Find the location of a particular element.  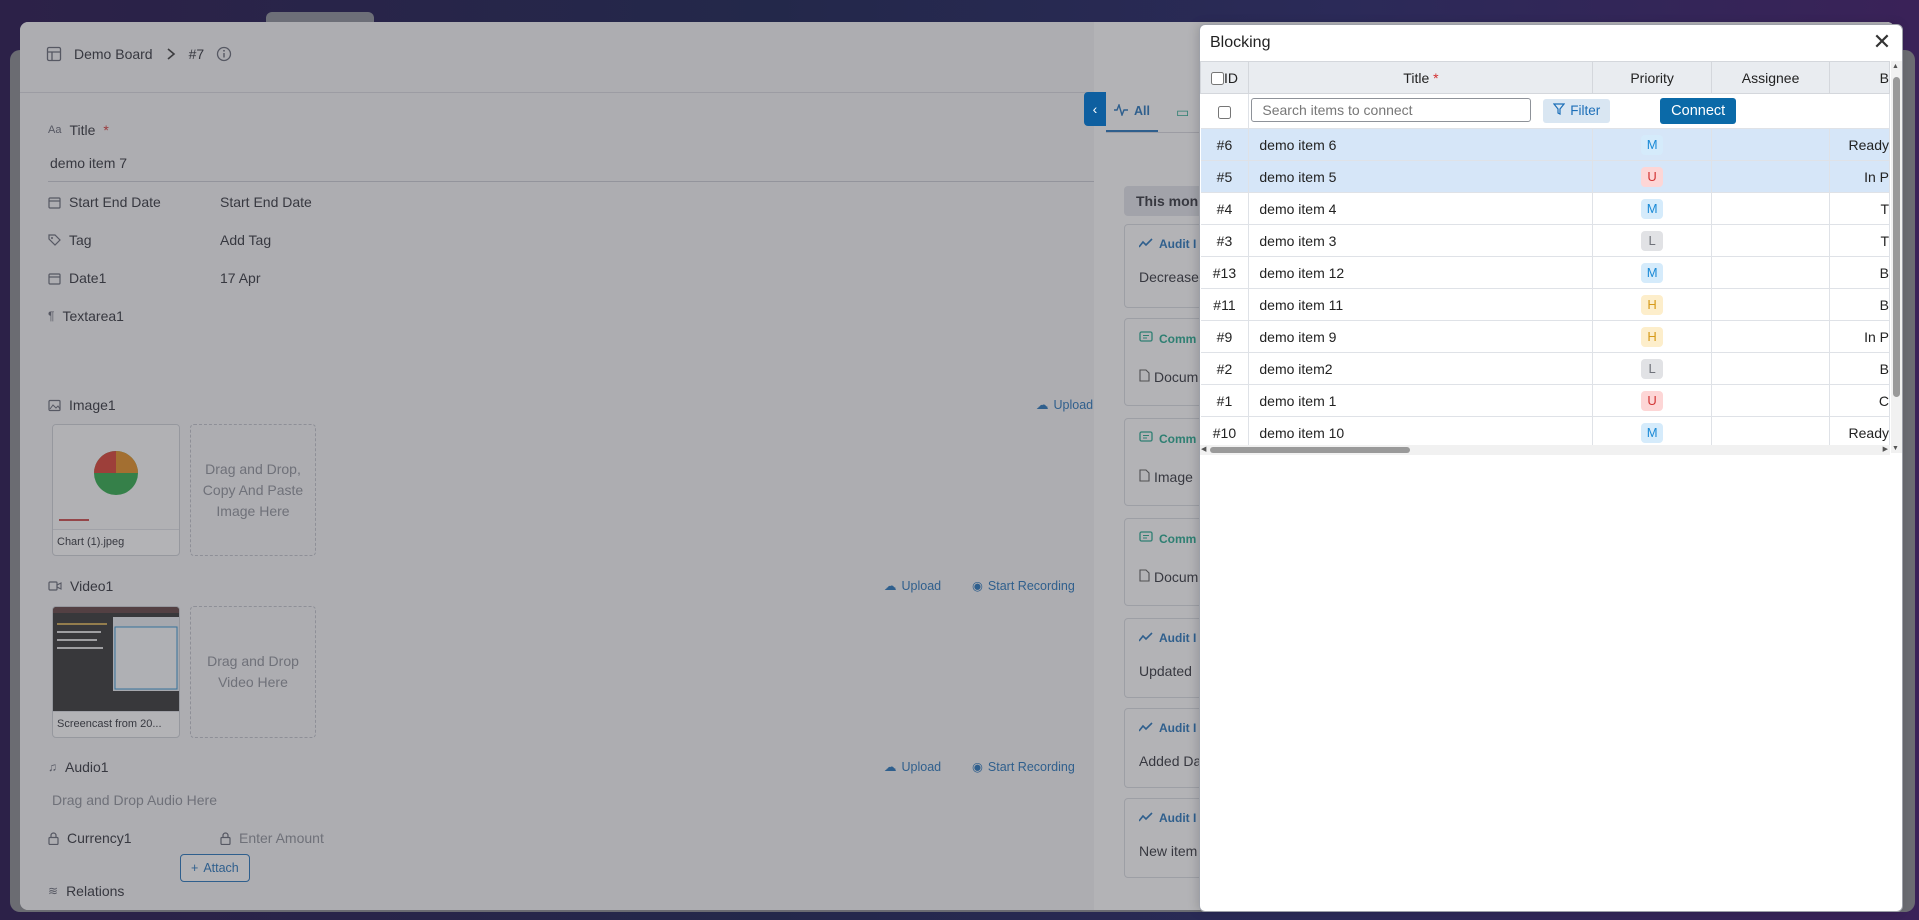

row-title: demo item 4 is located at coordinates (1421, 208).